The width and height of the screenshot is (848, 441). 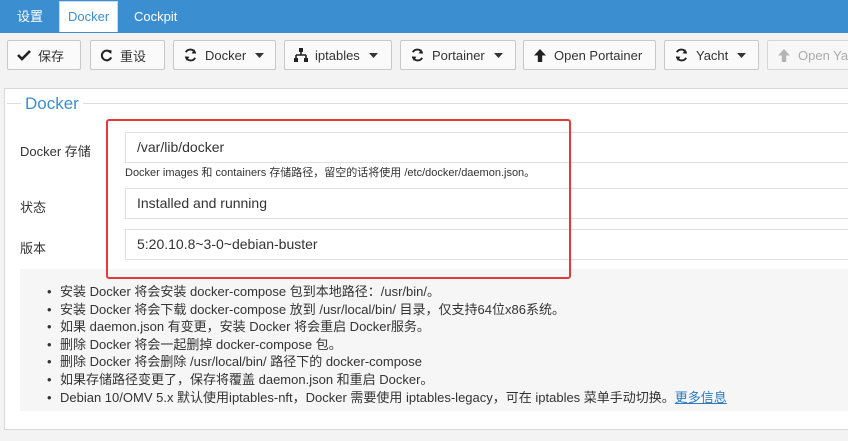 I want to click on yacht-menu-button: Yacht, so click(x=711, y=55).